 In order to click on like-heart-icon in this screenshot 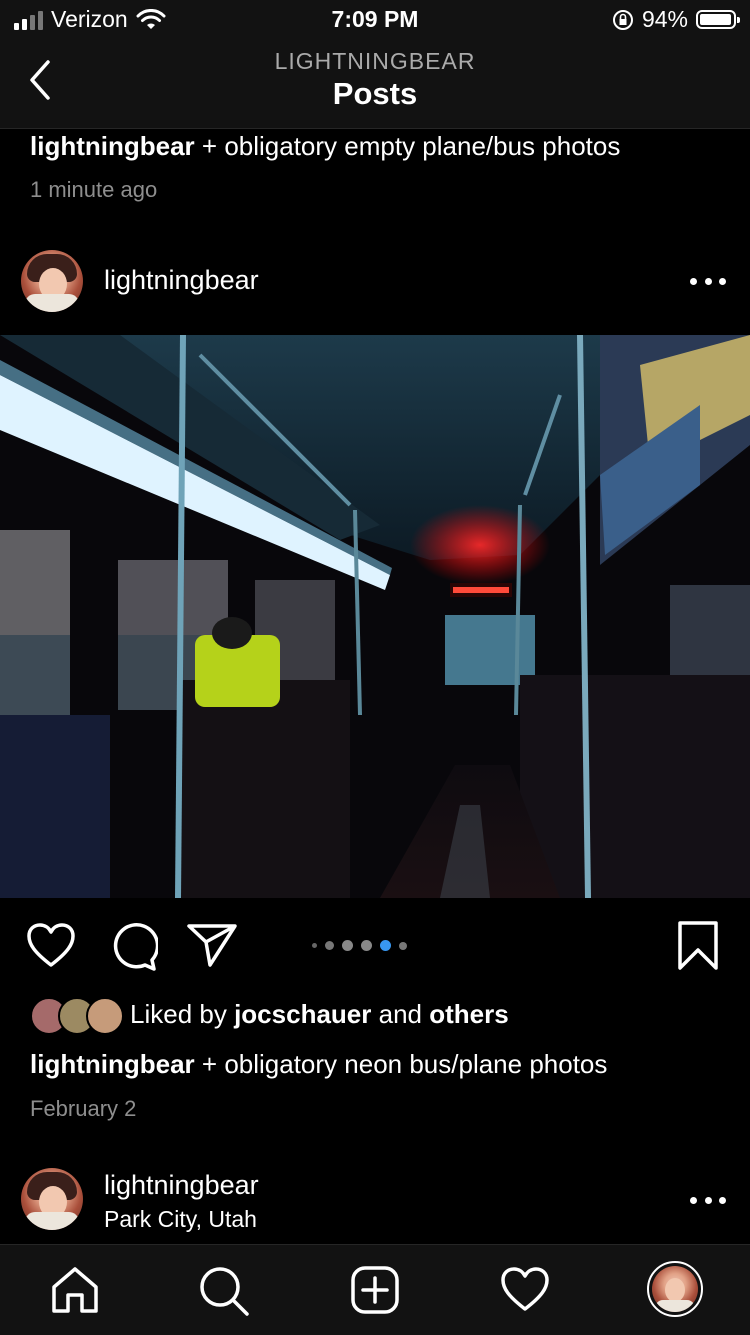, I will do `click(51, 946)`.